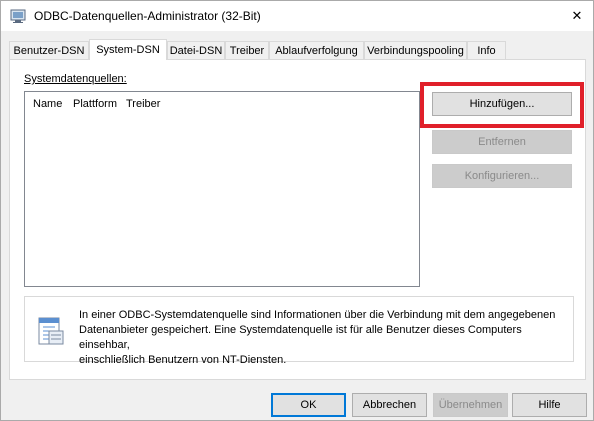 This screenshot has height=421, width=594. Describe the element at coordinates (486, 50) in the screenshot. I see `tab-info: Info` at that location.